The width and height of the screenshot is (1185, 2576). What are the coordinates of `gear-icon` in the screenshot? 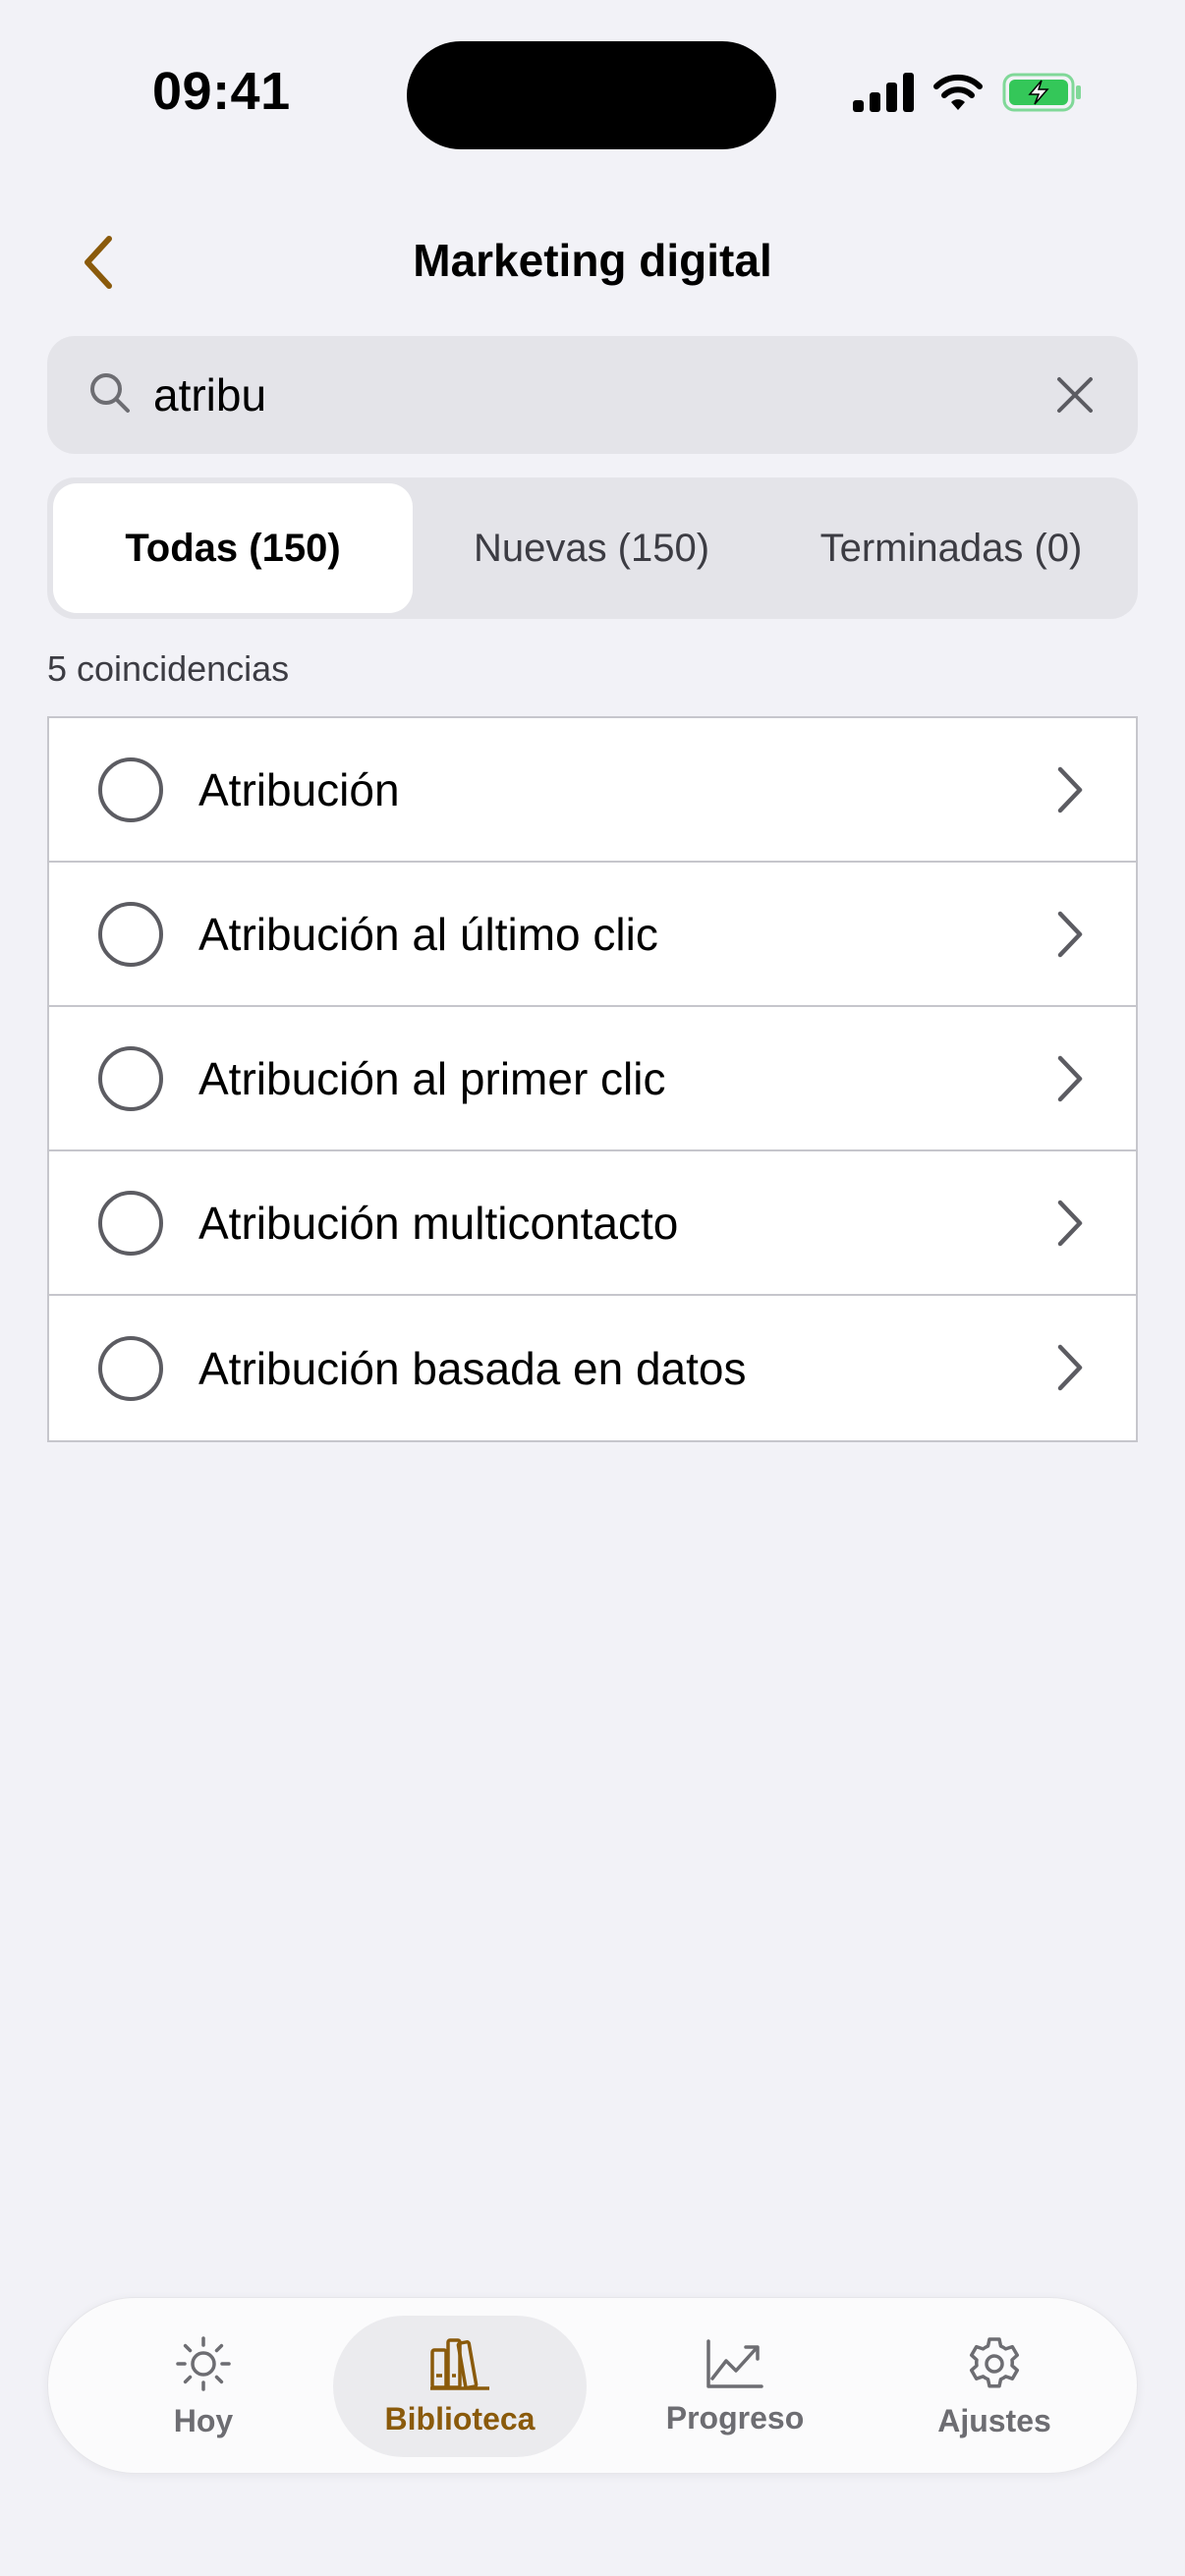 It's located at (995, 2362).